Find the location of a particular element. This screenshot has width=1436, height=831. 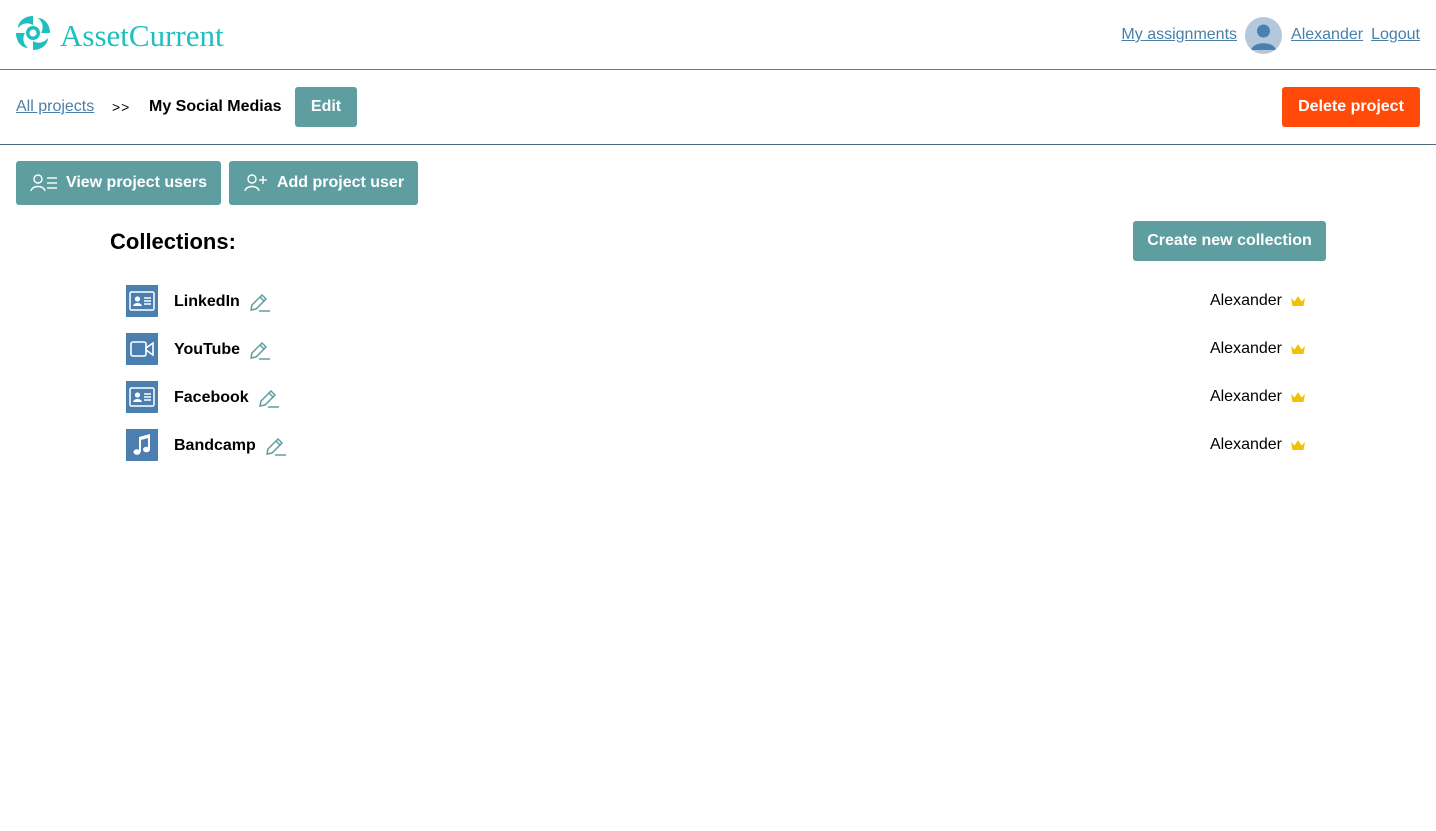

user-area: My assignments Alexander Logout is located at coordinates (1270, 35).